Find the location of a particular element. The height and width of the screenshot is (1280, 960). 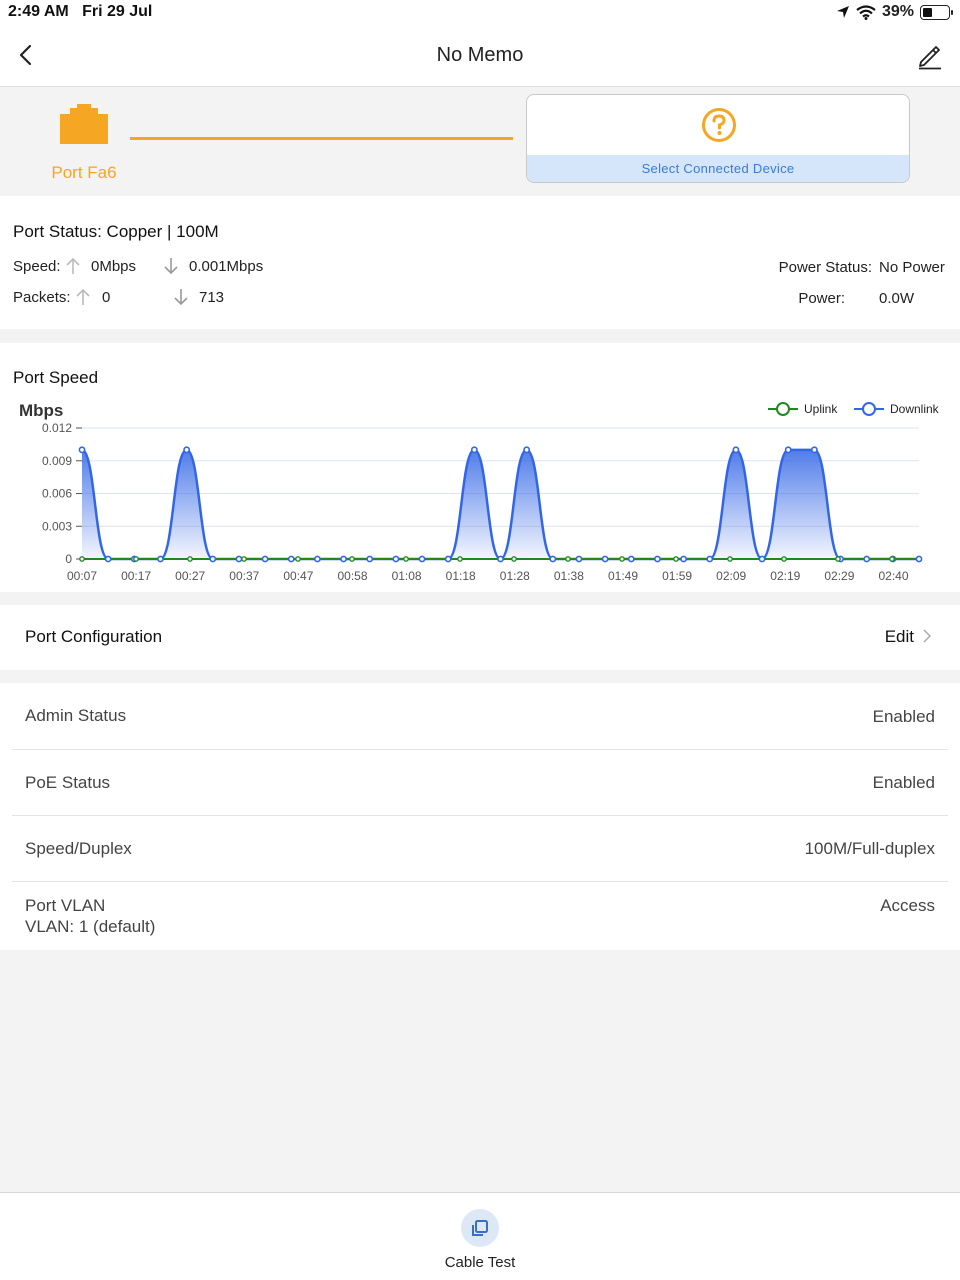

detail-value: Enabled is located at coordinates (903, 782).